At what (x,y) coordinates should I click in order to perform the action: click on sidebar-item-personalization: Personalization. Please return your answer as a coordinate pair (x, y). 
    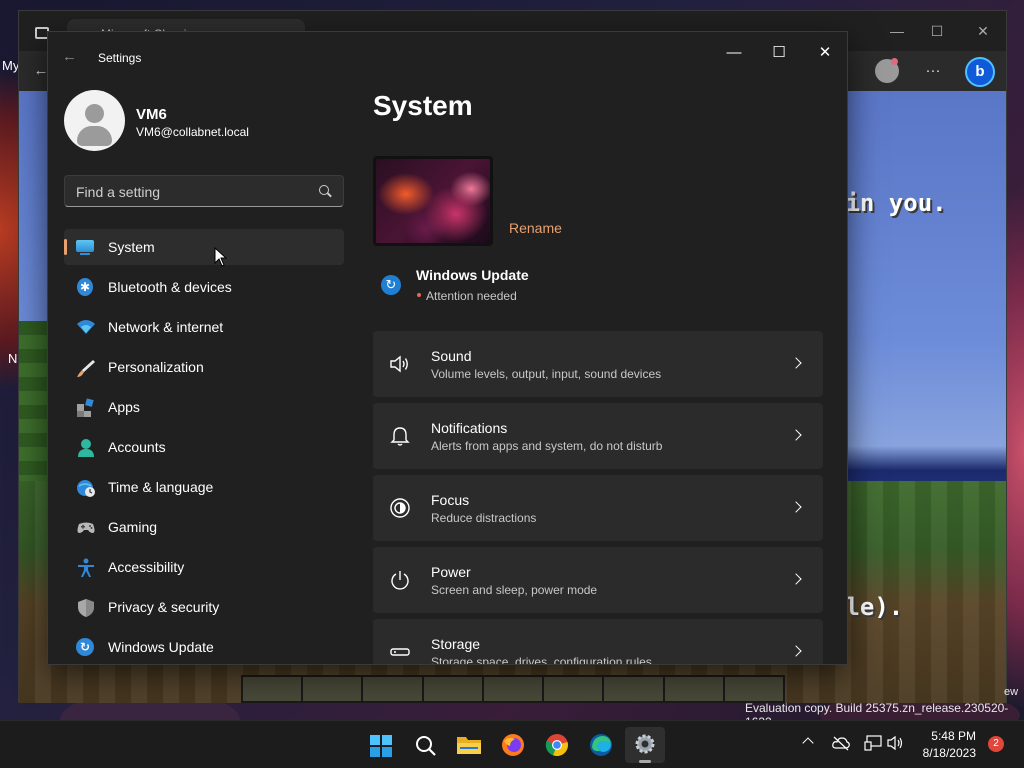
    Looking at the image, I should click on (204, 367).